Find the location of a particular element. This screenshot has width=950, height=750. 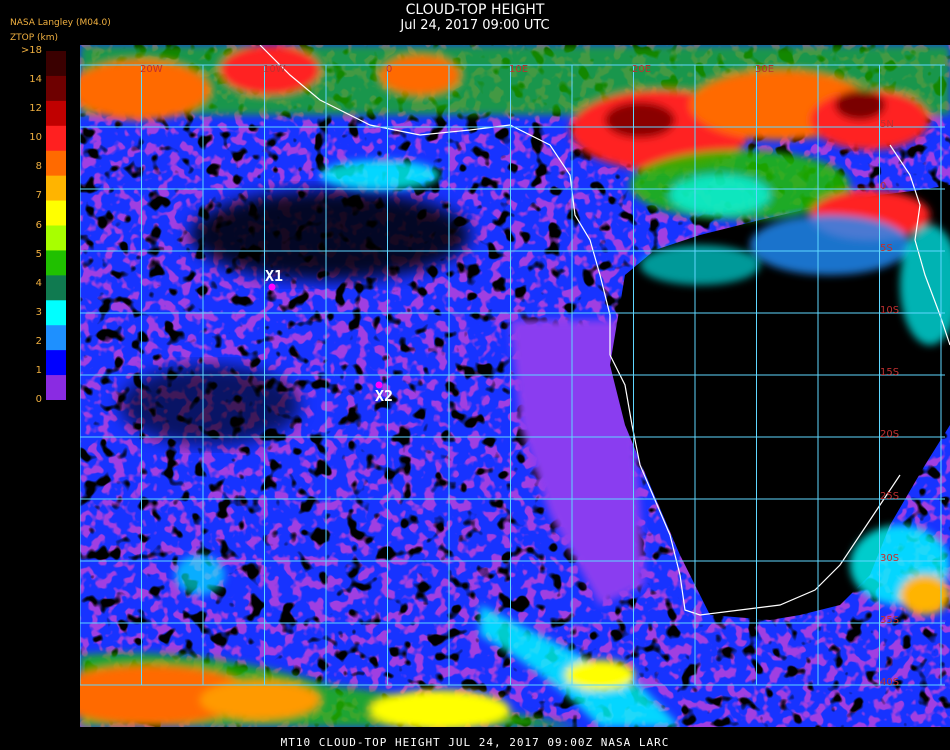

legend-tick-label: >18 is located at coordinates (31, 50).